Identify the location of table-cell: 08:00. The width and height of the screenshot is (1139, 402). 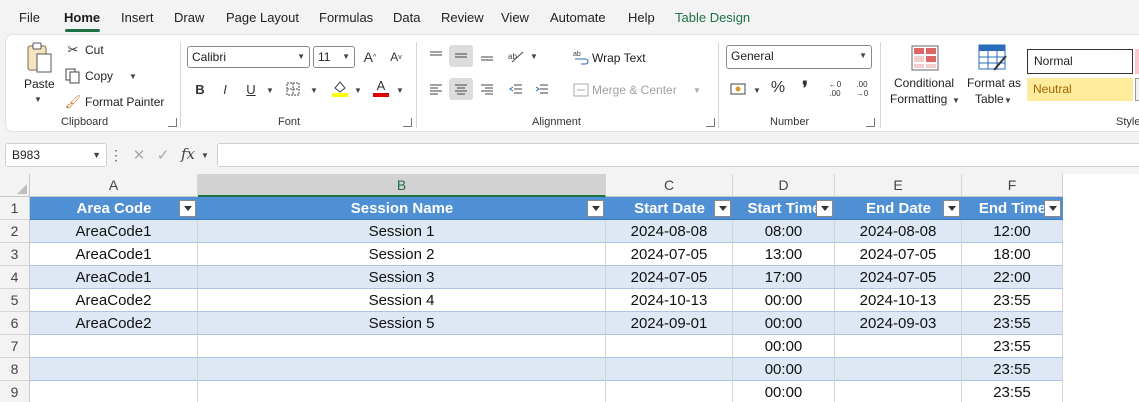
(784, 231).